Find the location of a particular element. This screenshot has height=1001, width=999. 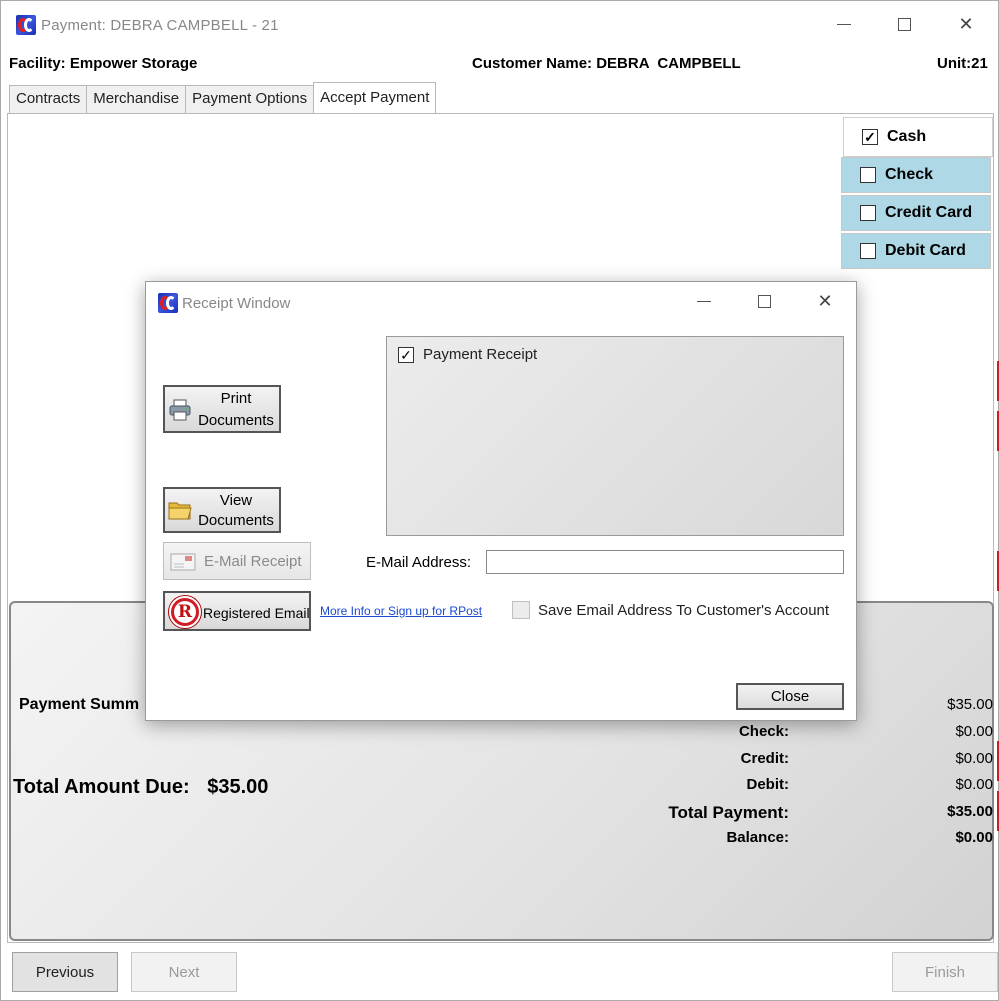

receipt-window-title: Receipt Window is located at coordinates (236, 303).